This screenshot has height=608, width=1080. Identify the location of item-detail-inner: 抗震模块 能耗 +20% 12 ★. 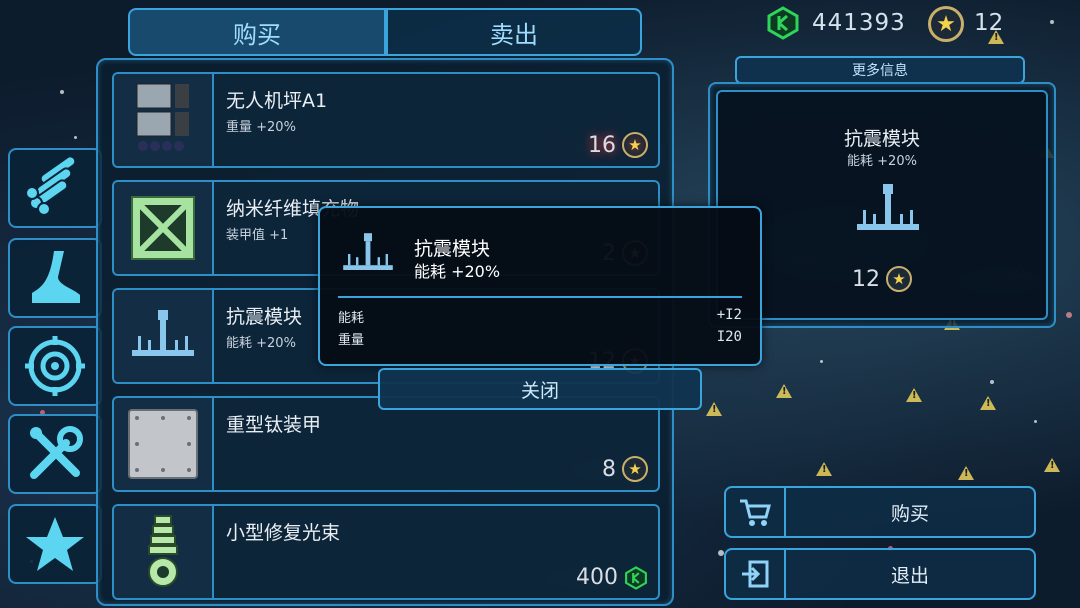
(882, 205).